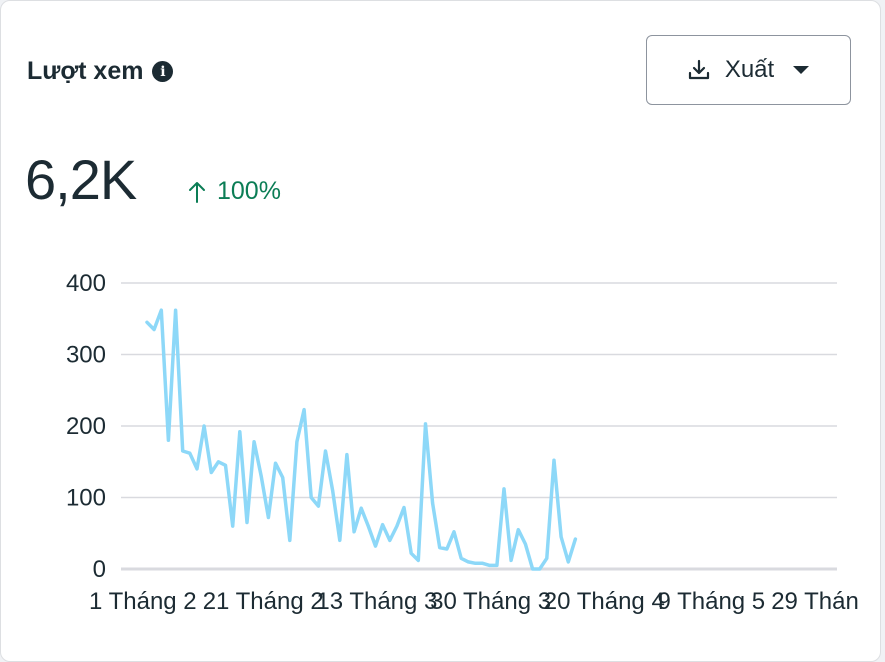  What do you see at coordinates (490, 601) in the screenshot?
I see `x-tick-label: 30 Tháng 3` at bounding box center [490, 601].